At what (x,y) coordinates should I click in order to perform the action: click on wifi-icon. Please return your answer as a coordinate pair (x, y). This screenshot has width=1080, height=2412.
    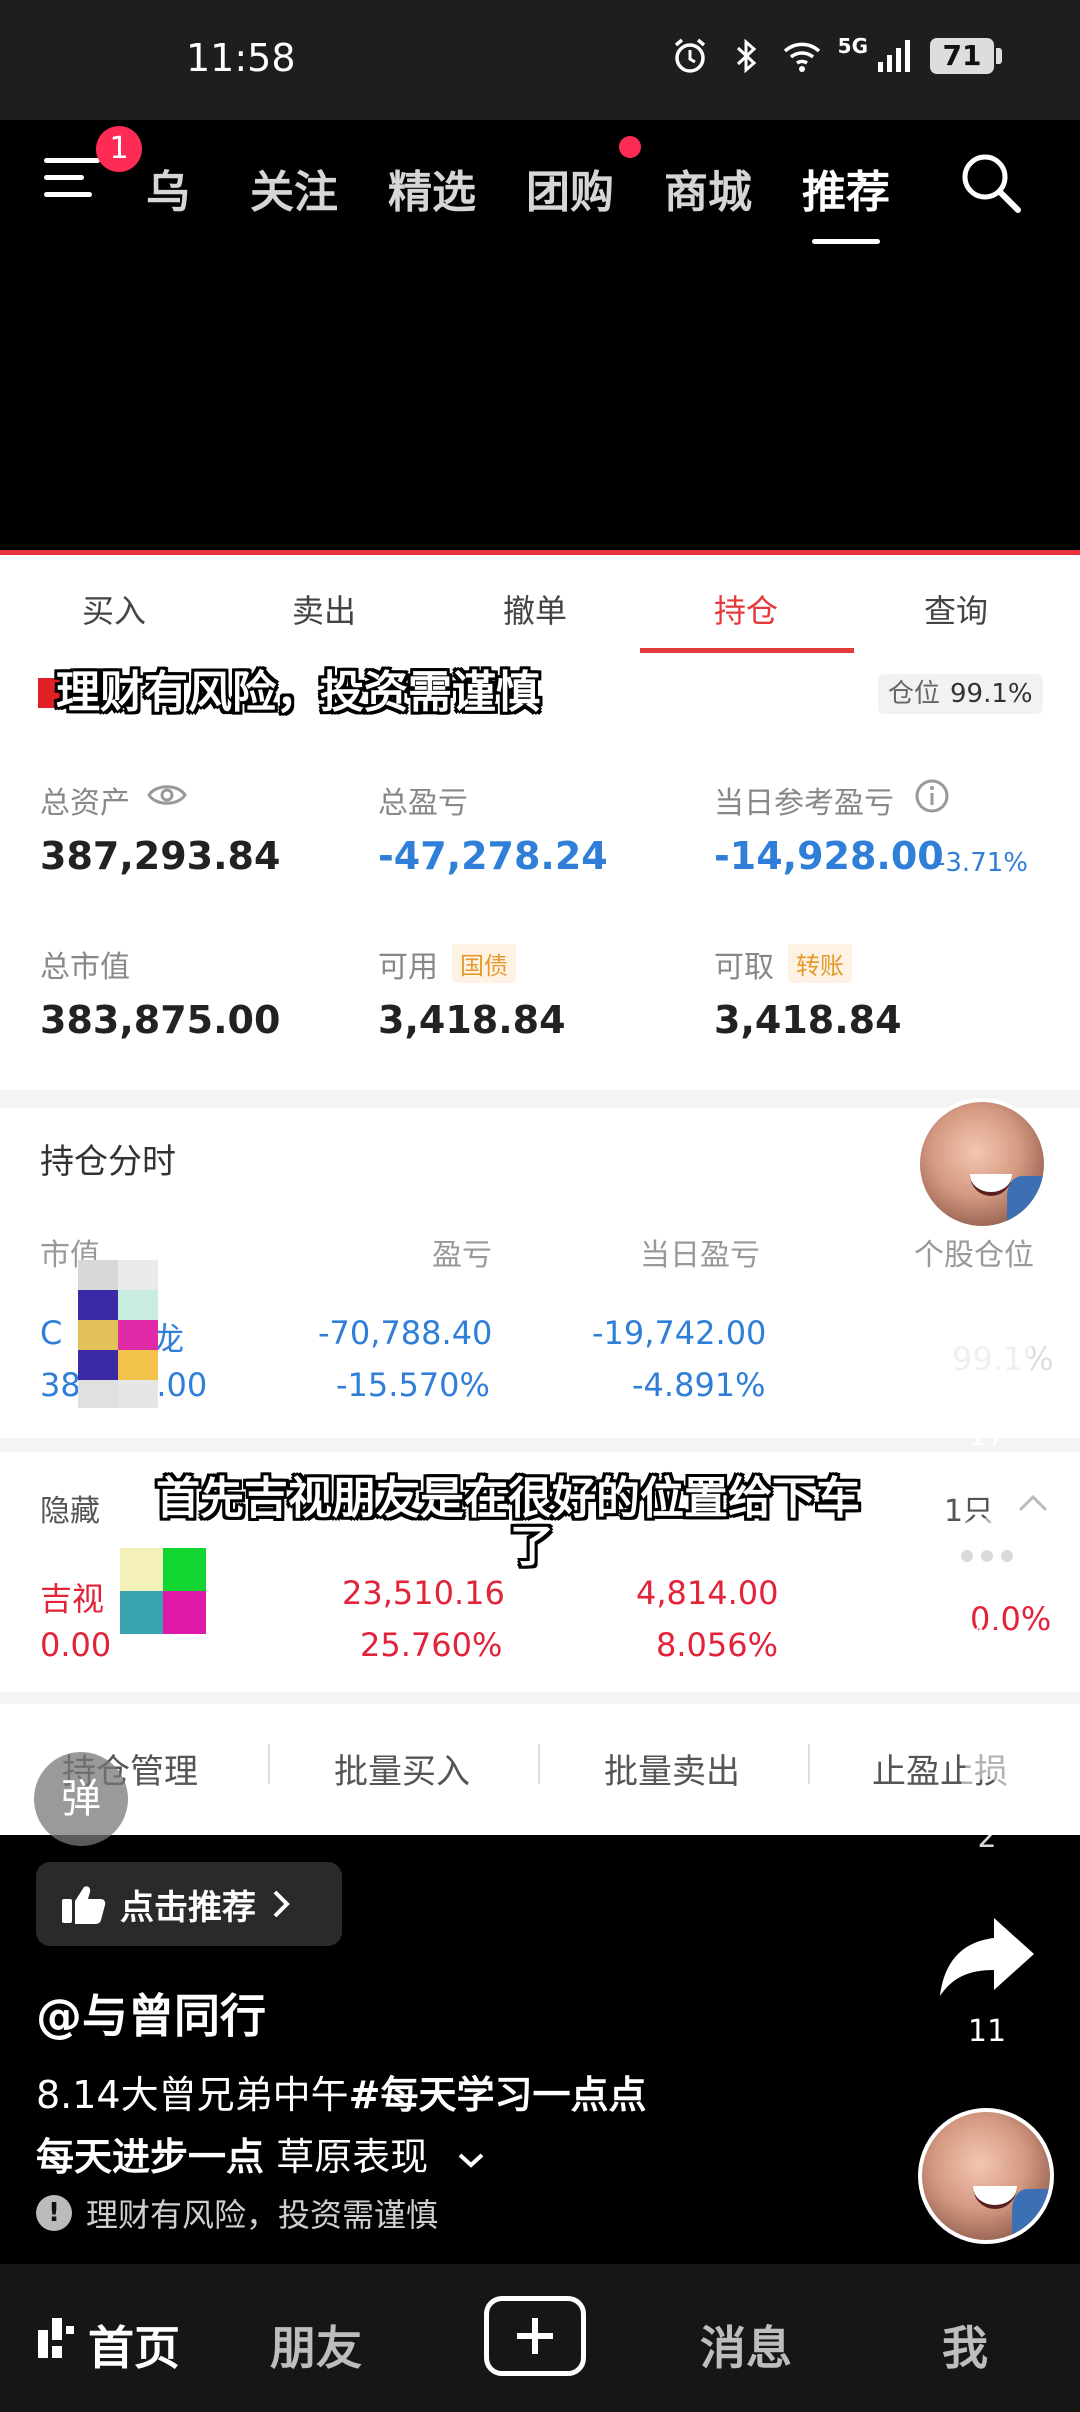
    Looking at the image, I should click on (801, 57).